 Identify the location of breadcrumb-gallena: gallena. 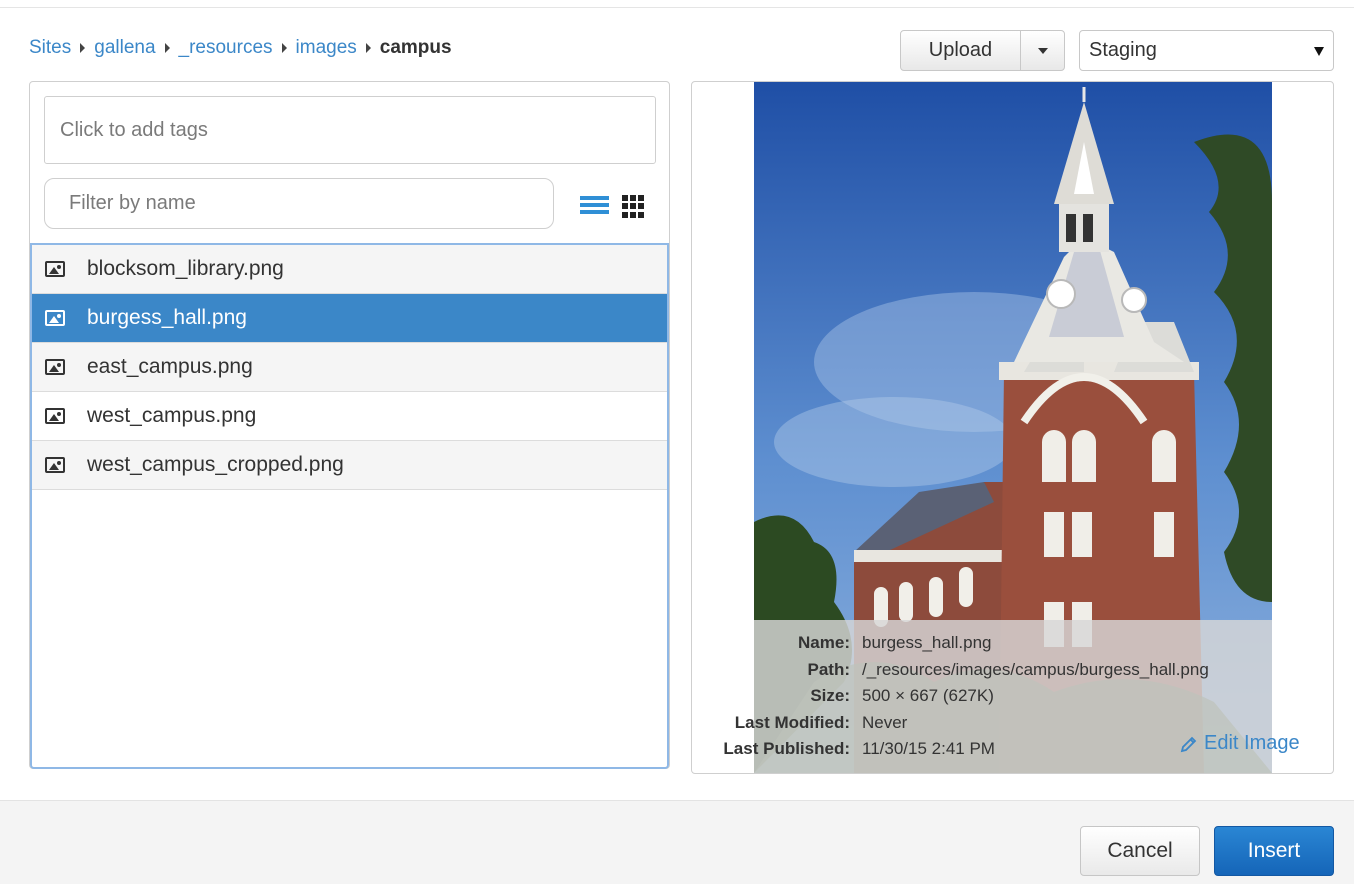
(124, 48).